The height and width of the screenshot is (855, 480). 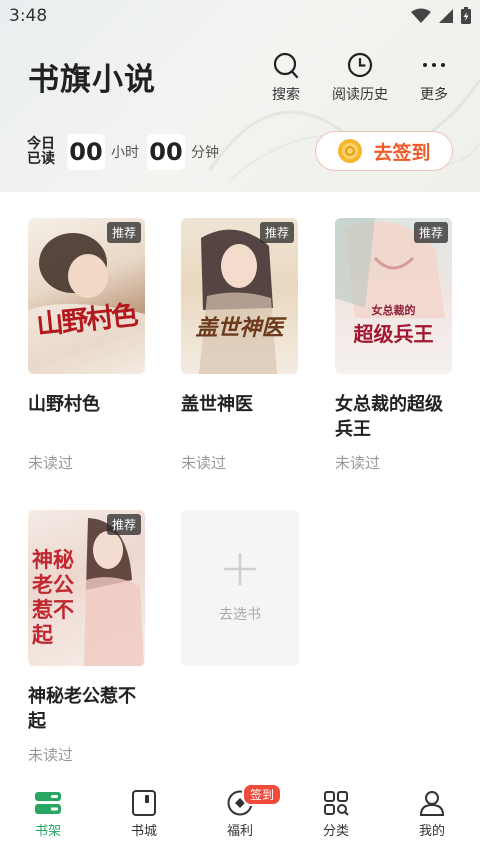 What do you see at coordinates (92, 80) in the screenshot?
I see `app-title: 书旗小说` at bounding box center [92, 80].